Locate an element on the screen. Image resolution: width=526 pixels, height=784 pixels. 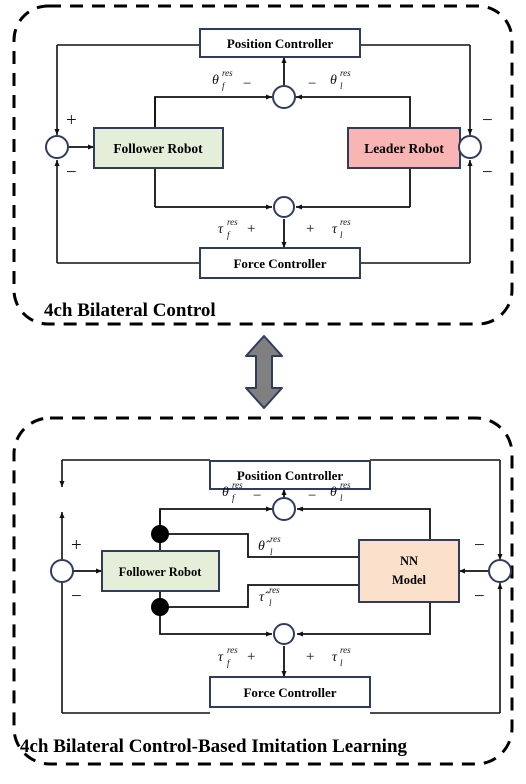
top-right-summing-junction is located at coordinates (470, 147).